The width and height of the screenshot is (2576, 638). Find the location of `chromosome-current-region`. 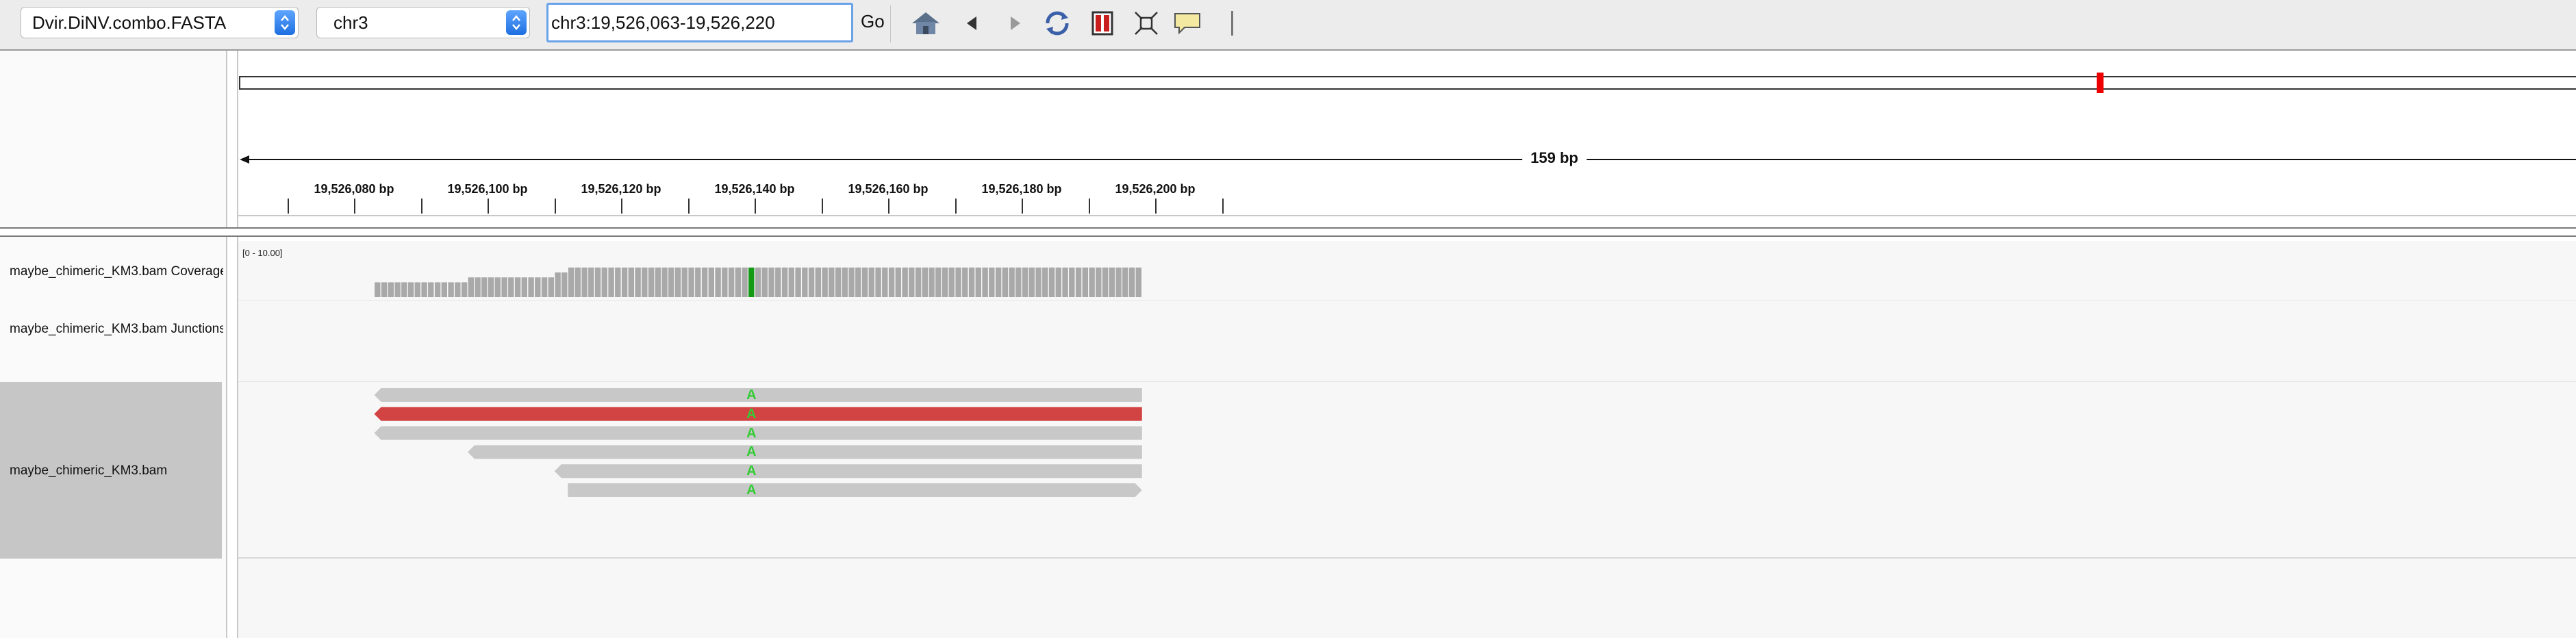

chromosome-current-region is located at coordinates (2100, 83).